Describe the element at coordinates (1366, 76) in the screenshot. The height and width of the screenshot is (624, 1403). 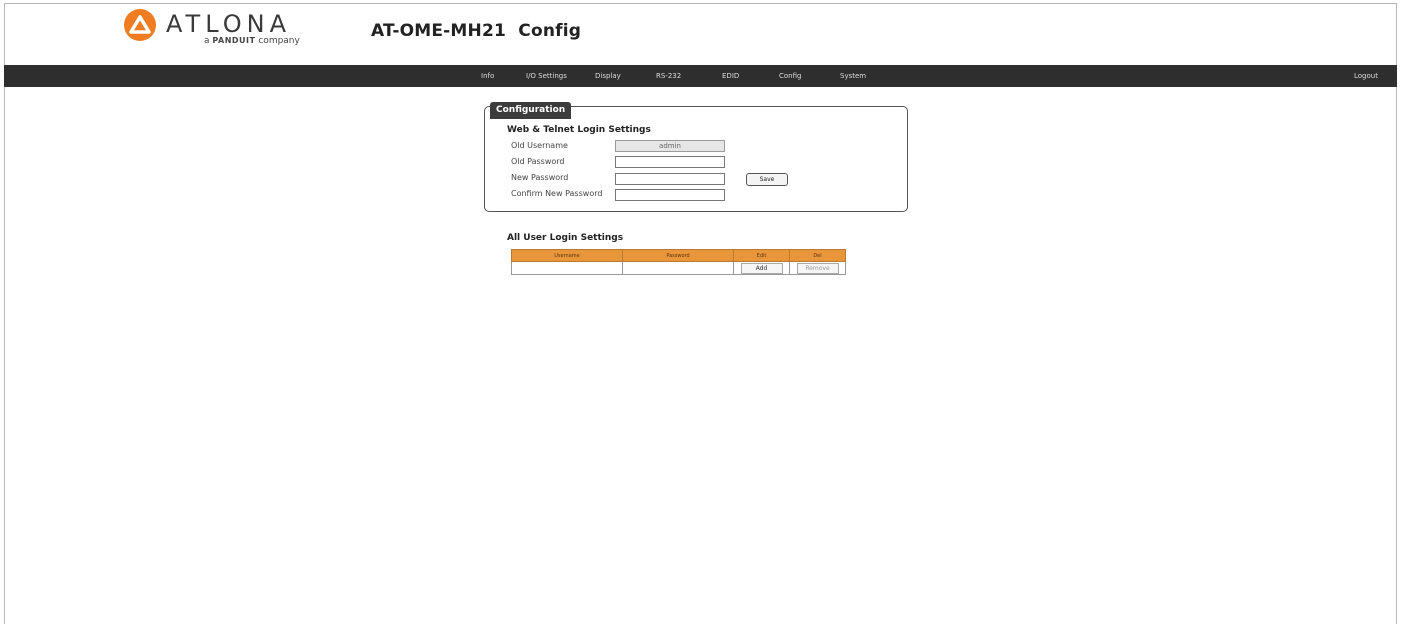
I see `logout-link: Logout` at that location.